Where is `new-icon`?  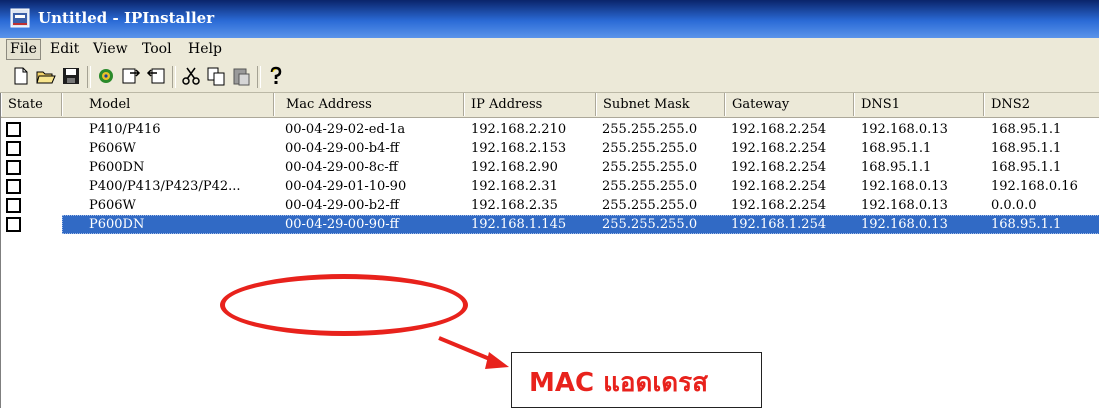
new-icon is located at coordinates (21, 76).